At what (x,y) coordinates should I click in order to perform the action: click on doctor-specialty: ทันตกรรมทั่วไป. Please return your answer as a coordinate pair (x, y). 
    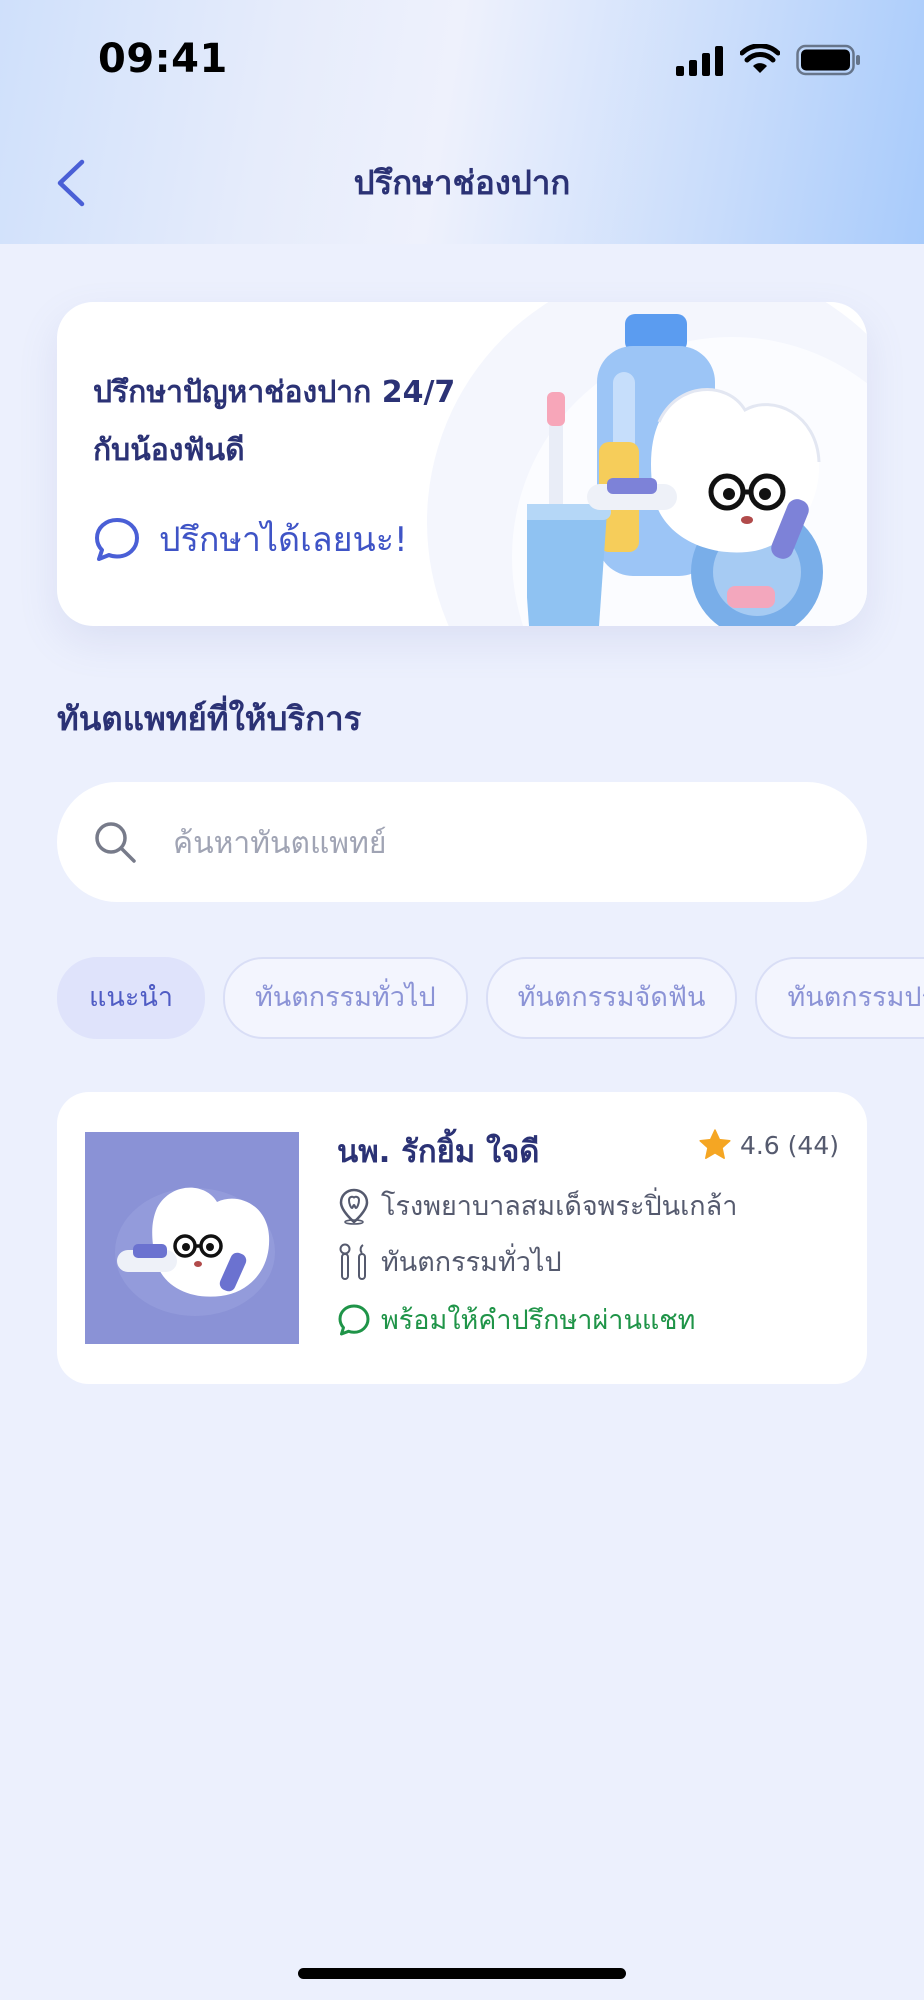
    Looking at the image, I should click on (471, 1262).